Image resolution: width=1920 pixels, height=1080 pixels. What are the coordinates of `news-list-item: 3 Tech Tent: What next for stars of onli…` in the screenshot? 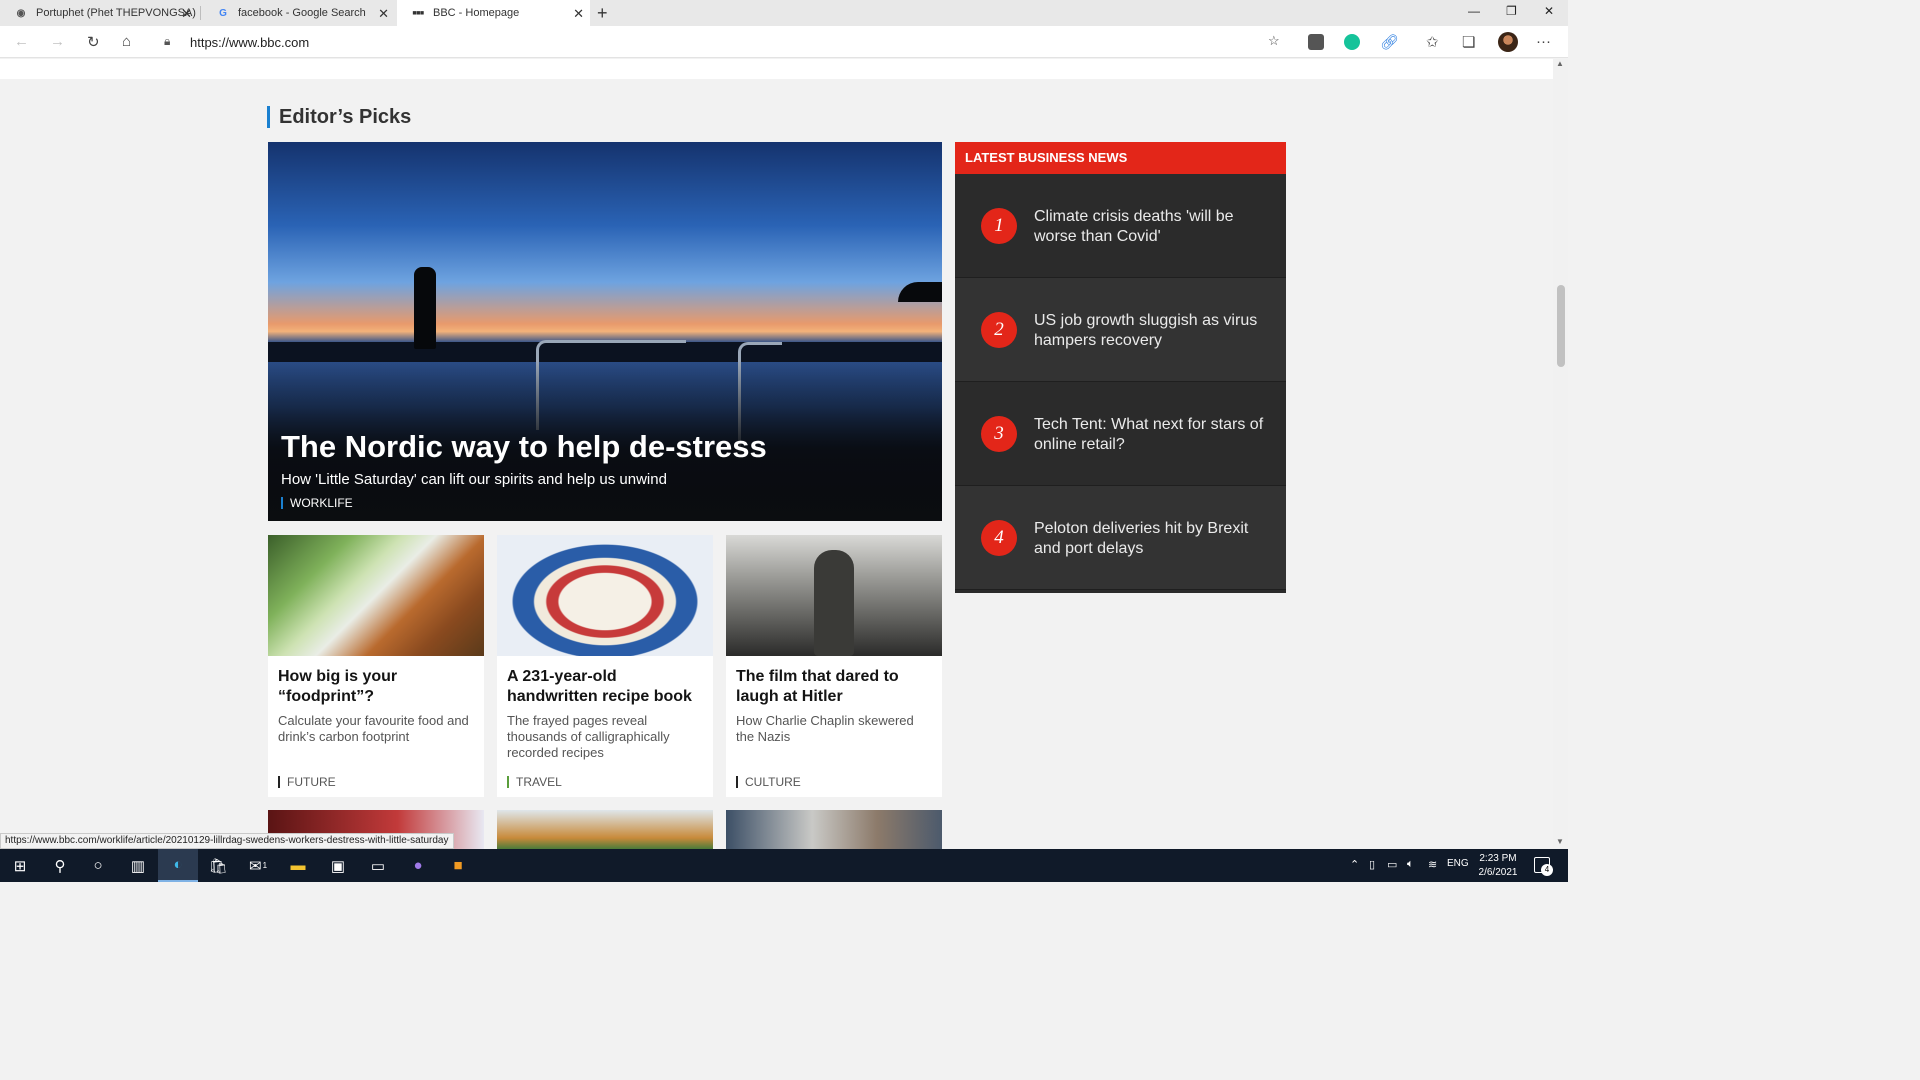 It's located at (1120, 434).